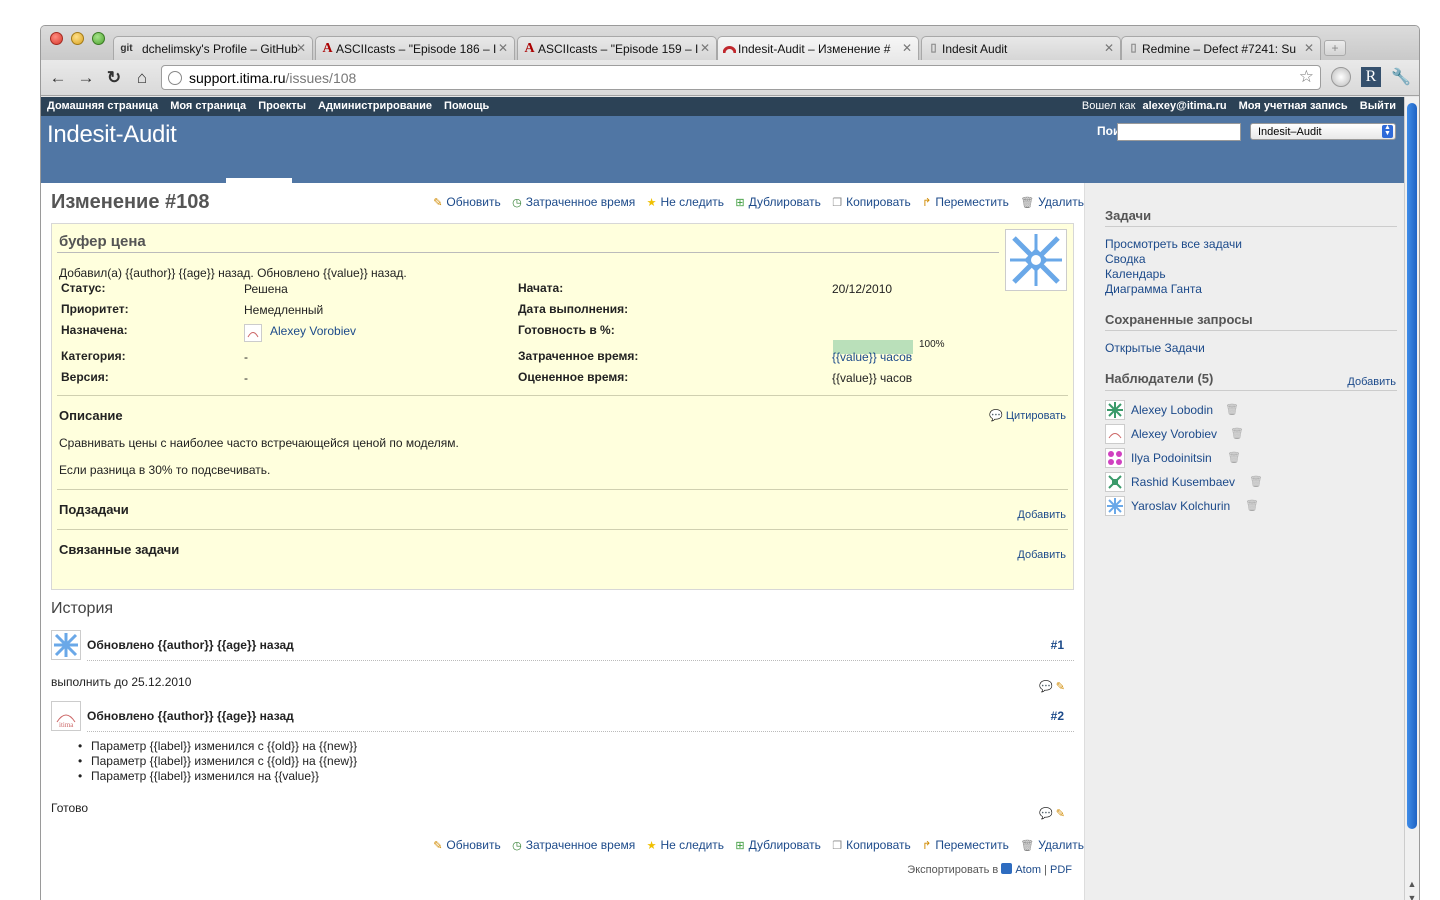 The height and width of the screenshot is (900, 1440). I want to click on browser-tab-5: ▯ Indesit Audit ✕, so click(1021, 48).